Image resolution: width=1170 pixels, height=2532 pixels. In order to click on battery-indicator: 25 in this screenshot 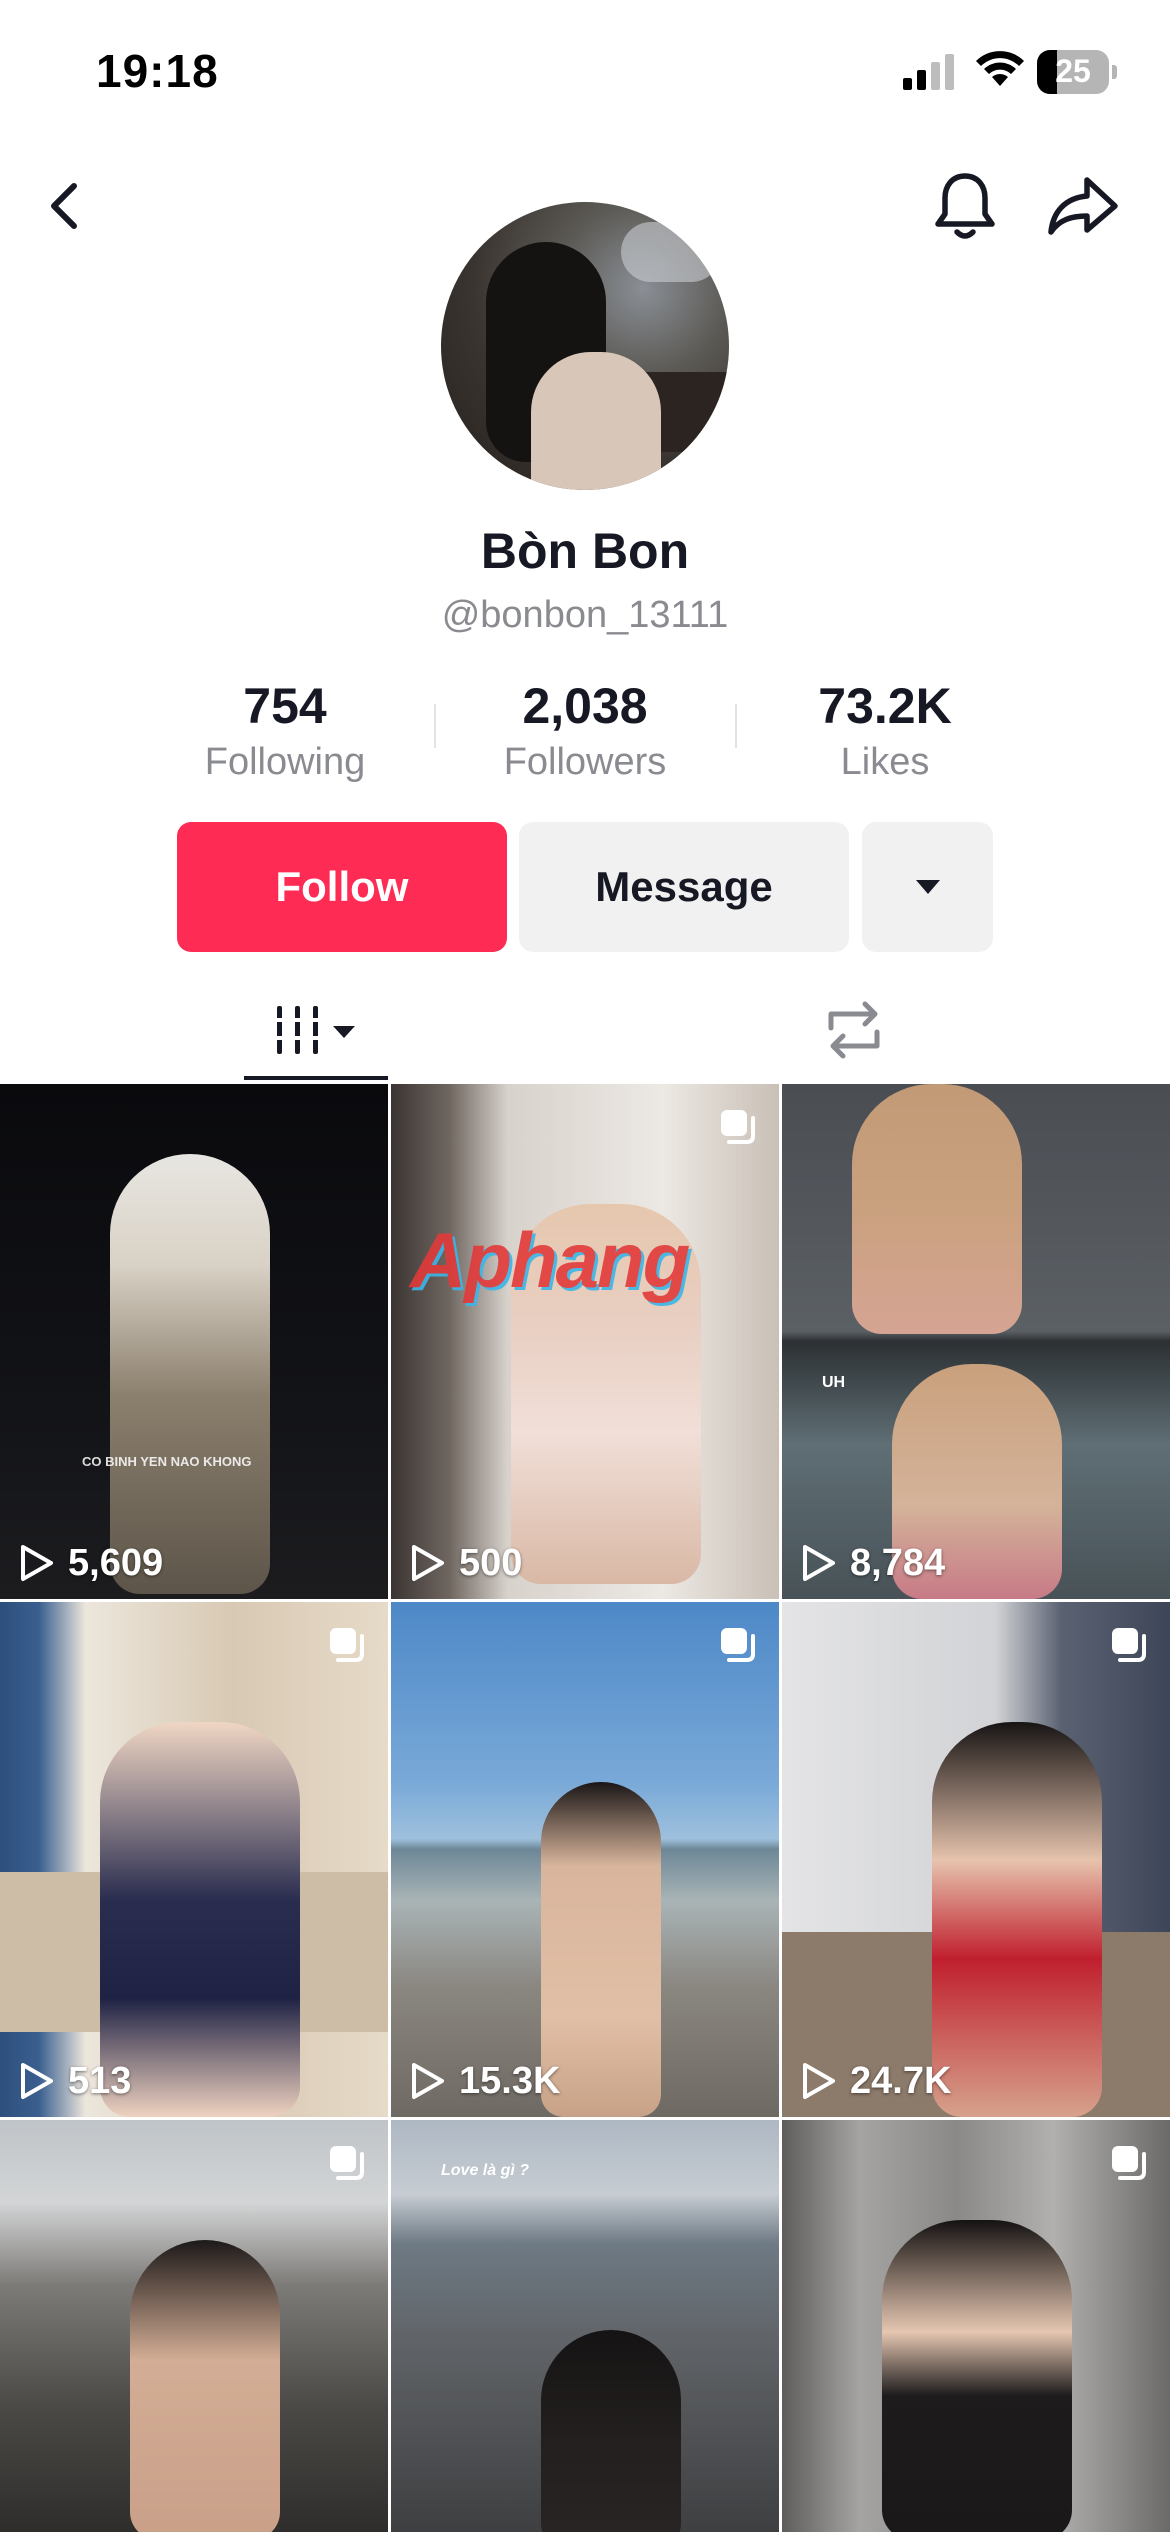, I will do `click(1077, 72)`.